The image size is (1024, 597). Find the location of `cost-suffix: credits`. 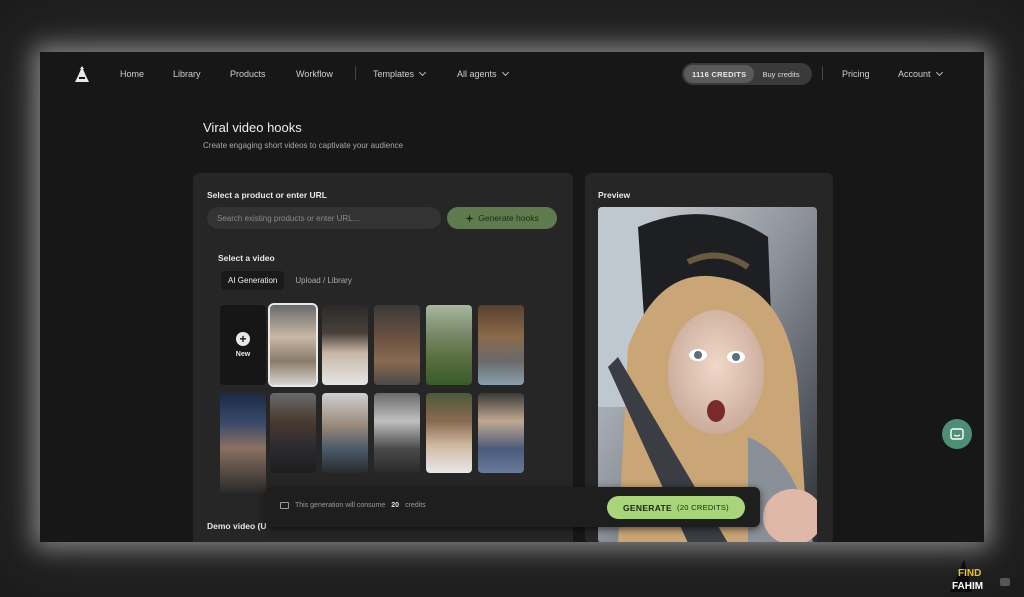

cost-suffix: credits is located at coordinates (415, 505).